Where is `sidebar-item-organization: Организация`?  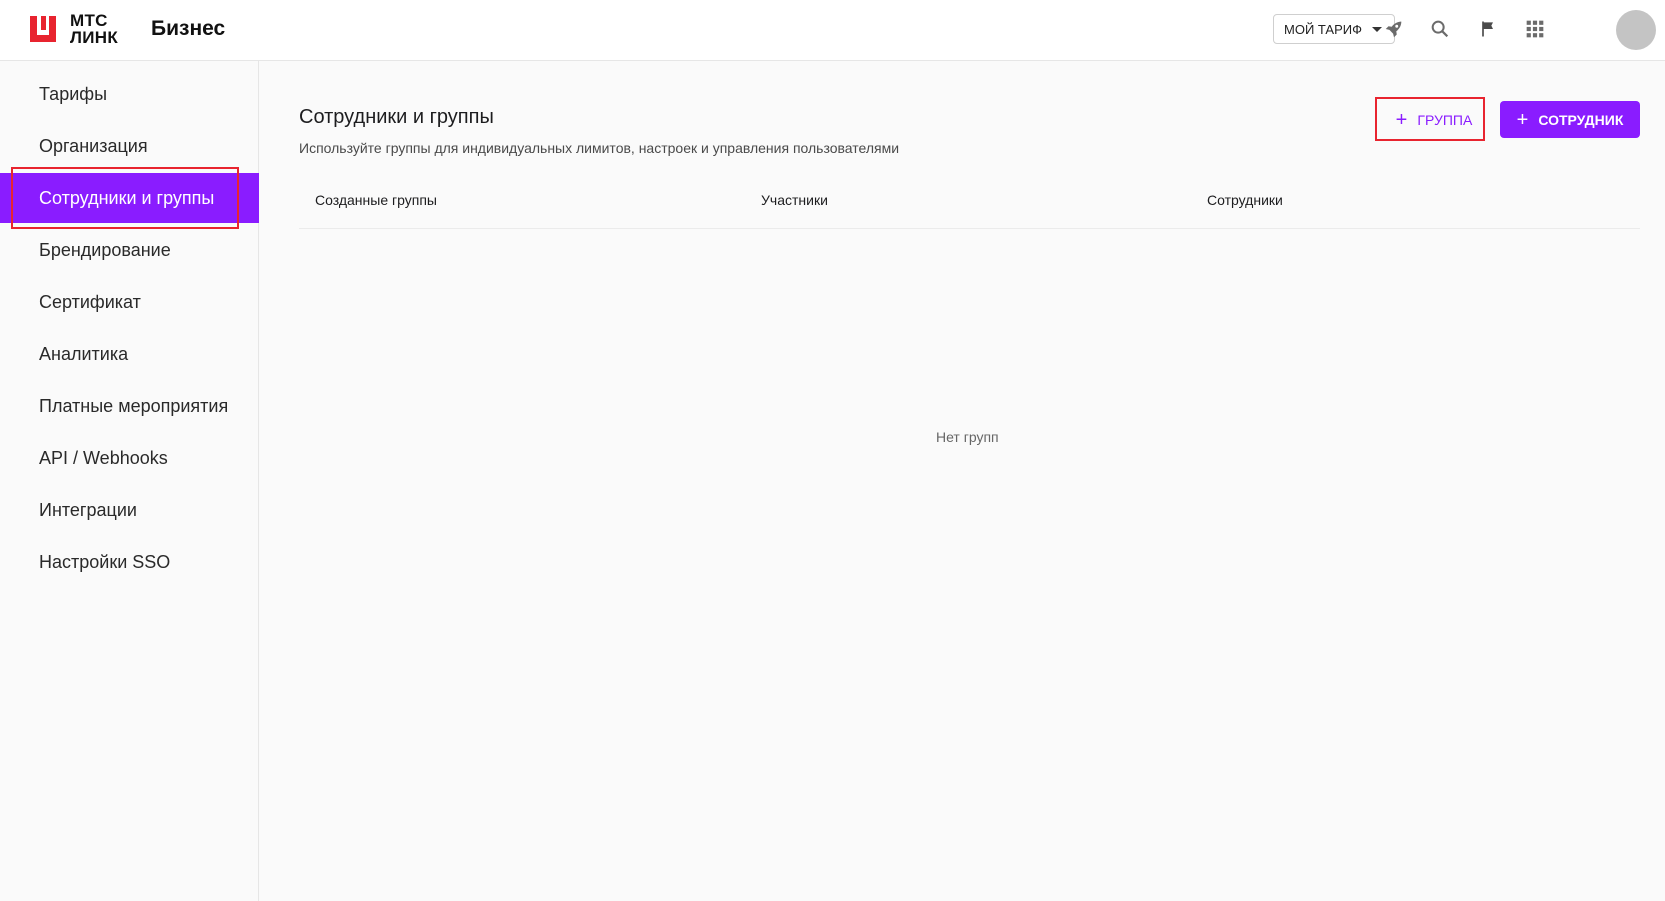
sidebar-item-organization: Организация is located at coordinates (129, 146).